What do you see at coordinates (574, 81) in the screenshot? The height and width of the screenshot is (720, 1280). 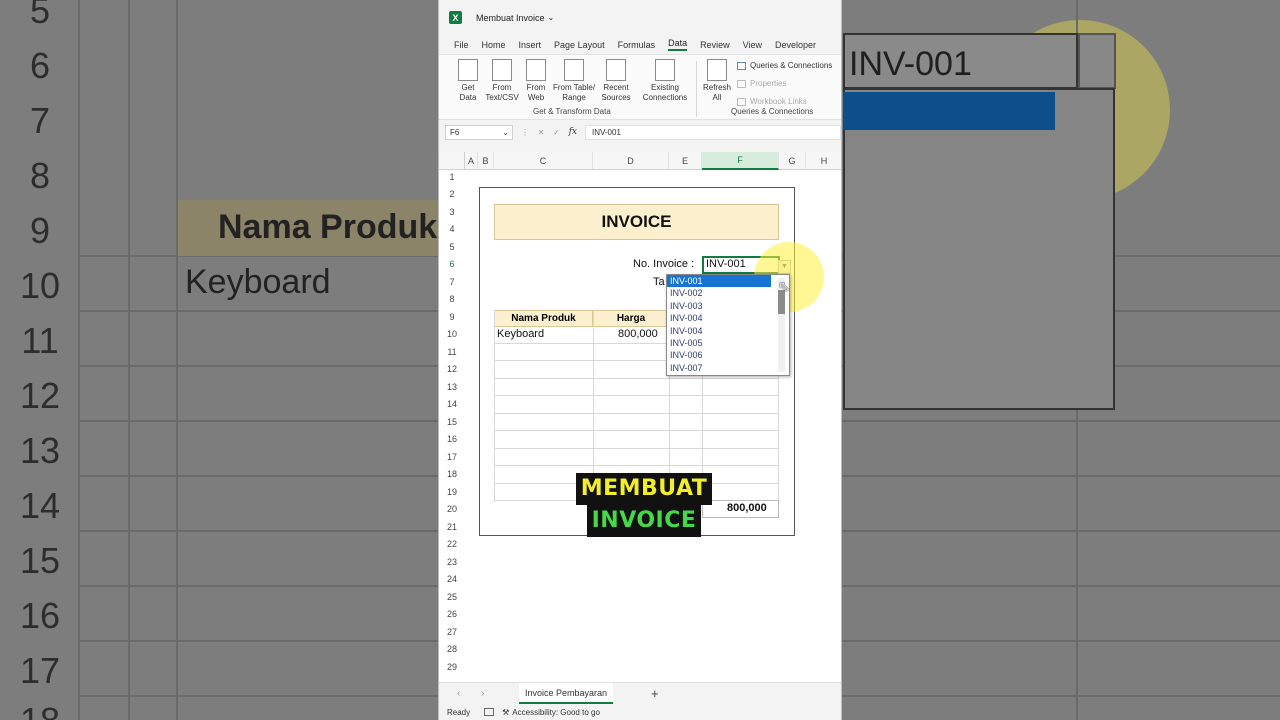 I see `from-table-range-button: From Table/ Range` at bounding box center [574, 81].